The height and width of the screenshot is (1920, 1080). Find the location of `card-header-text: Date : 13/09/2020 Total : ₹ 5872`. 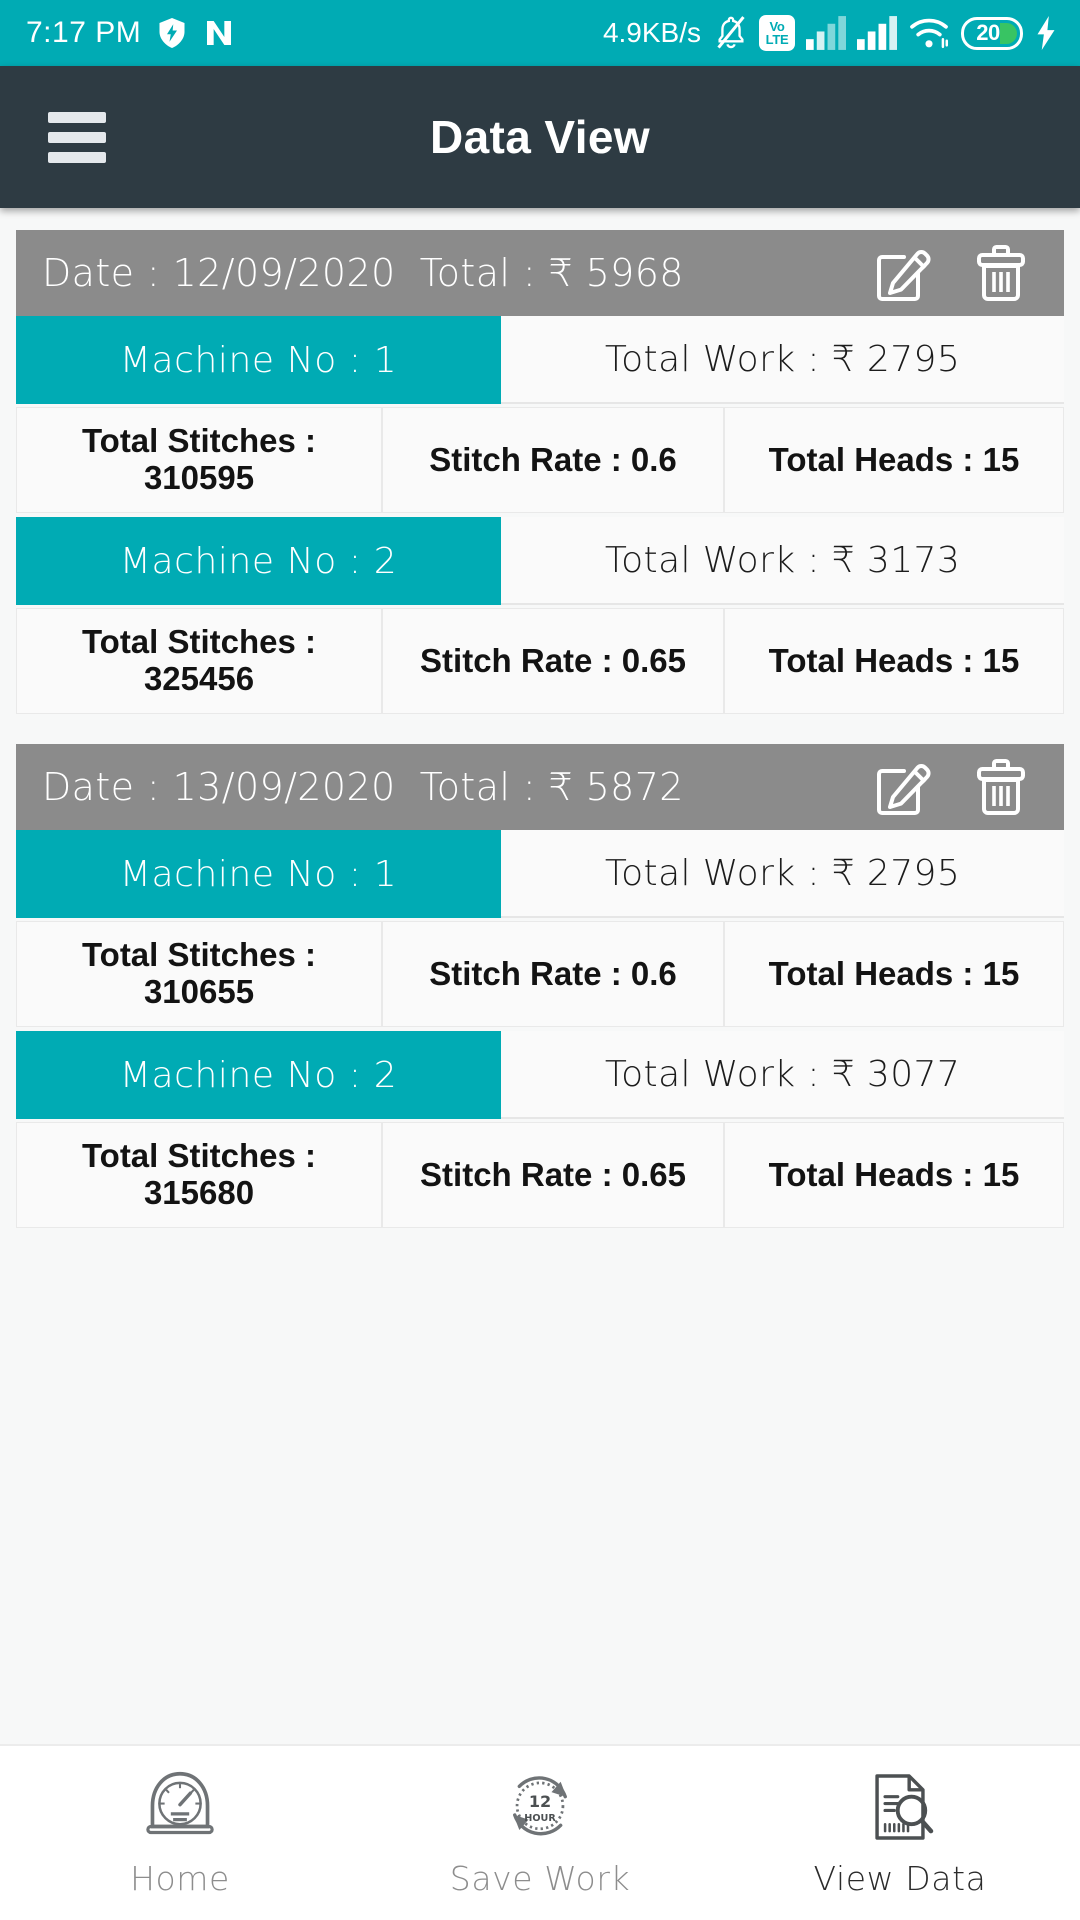

card-header-text: Date : 13/09/2020 Total : ₹ 5872 is located at coordinates (459, 787).